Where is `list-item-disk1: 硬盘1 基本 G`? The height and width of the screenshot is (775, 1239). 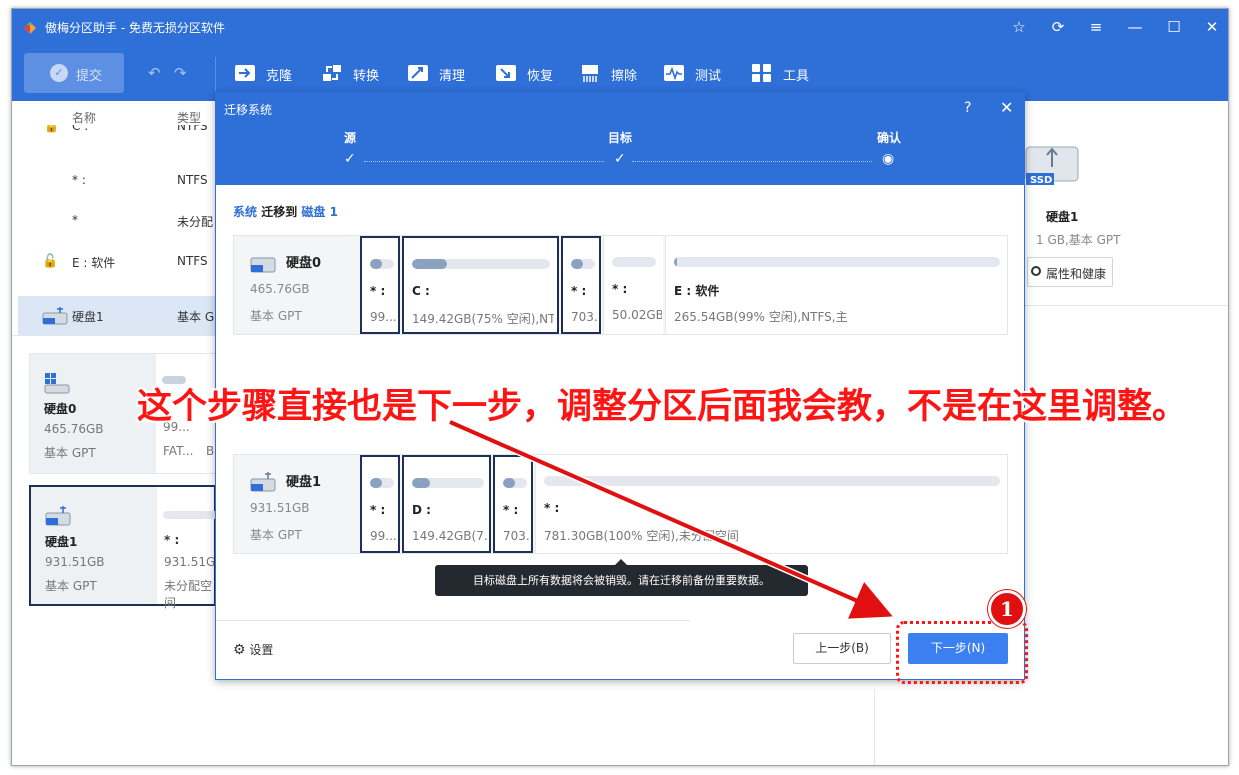 list-item-disk1: 硬盘1 基本 G is located at coordinates (117, 316).